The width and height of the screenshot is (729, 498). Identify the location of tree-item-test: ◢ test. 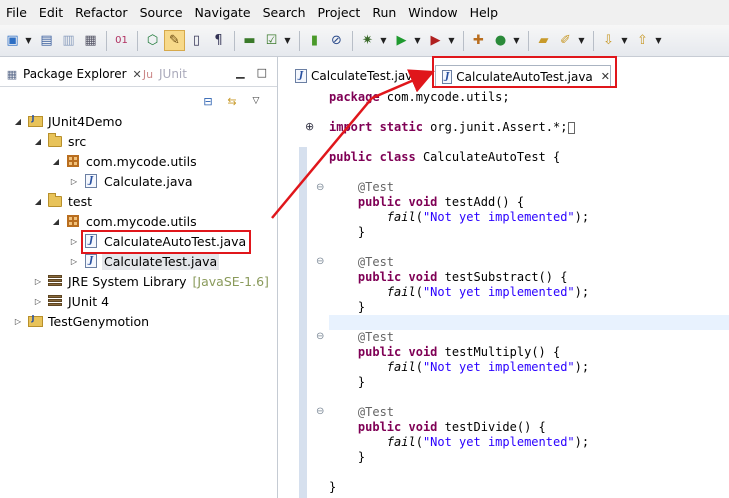
(63, 201).